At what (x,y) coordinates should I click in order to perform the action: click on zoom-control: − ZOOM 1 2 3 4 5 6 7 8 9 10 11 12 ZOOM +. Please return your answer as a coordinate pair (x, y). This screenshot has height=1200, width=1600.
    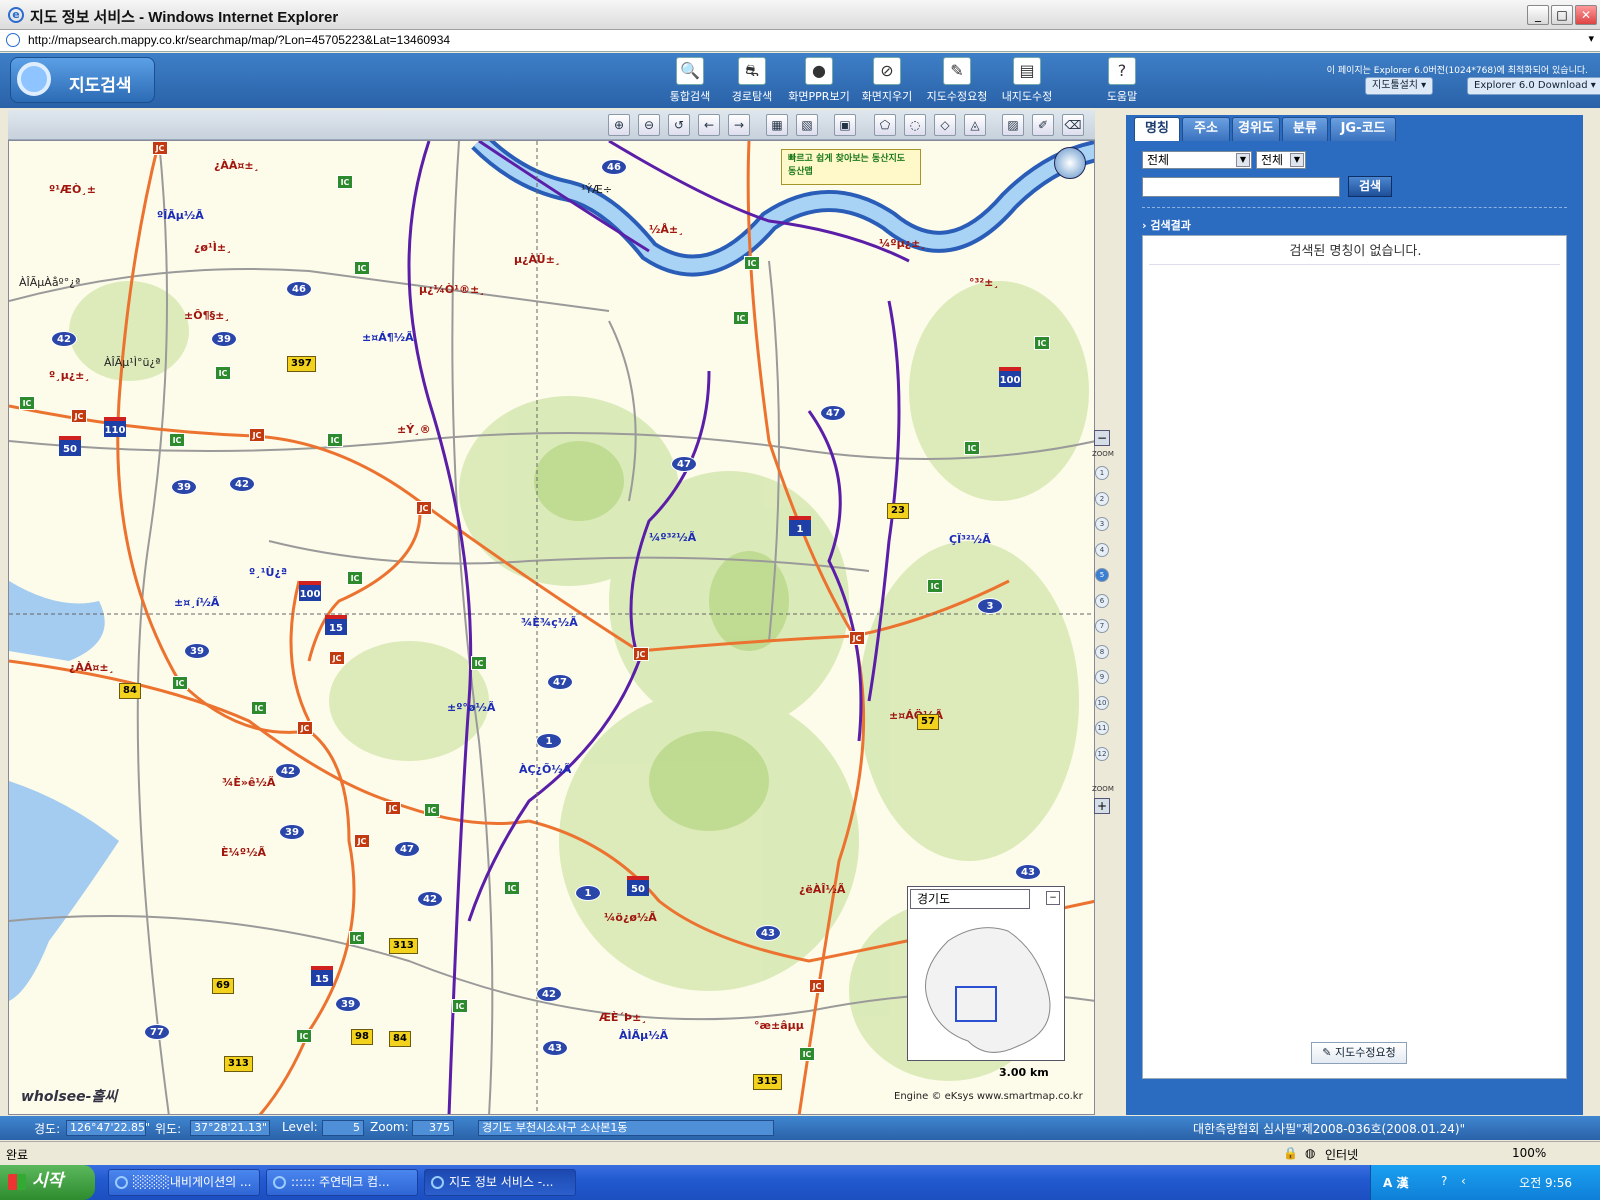
    Looking at the image, I should click on (1102, 630).